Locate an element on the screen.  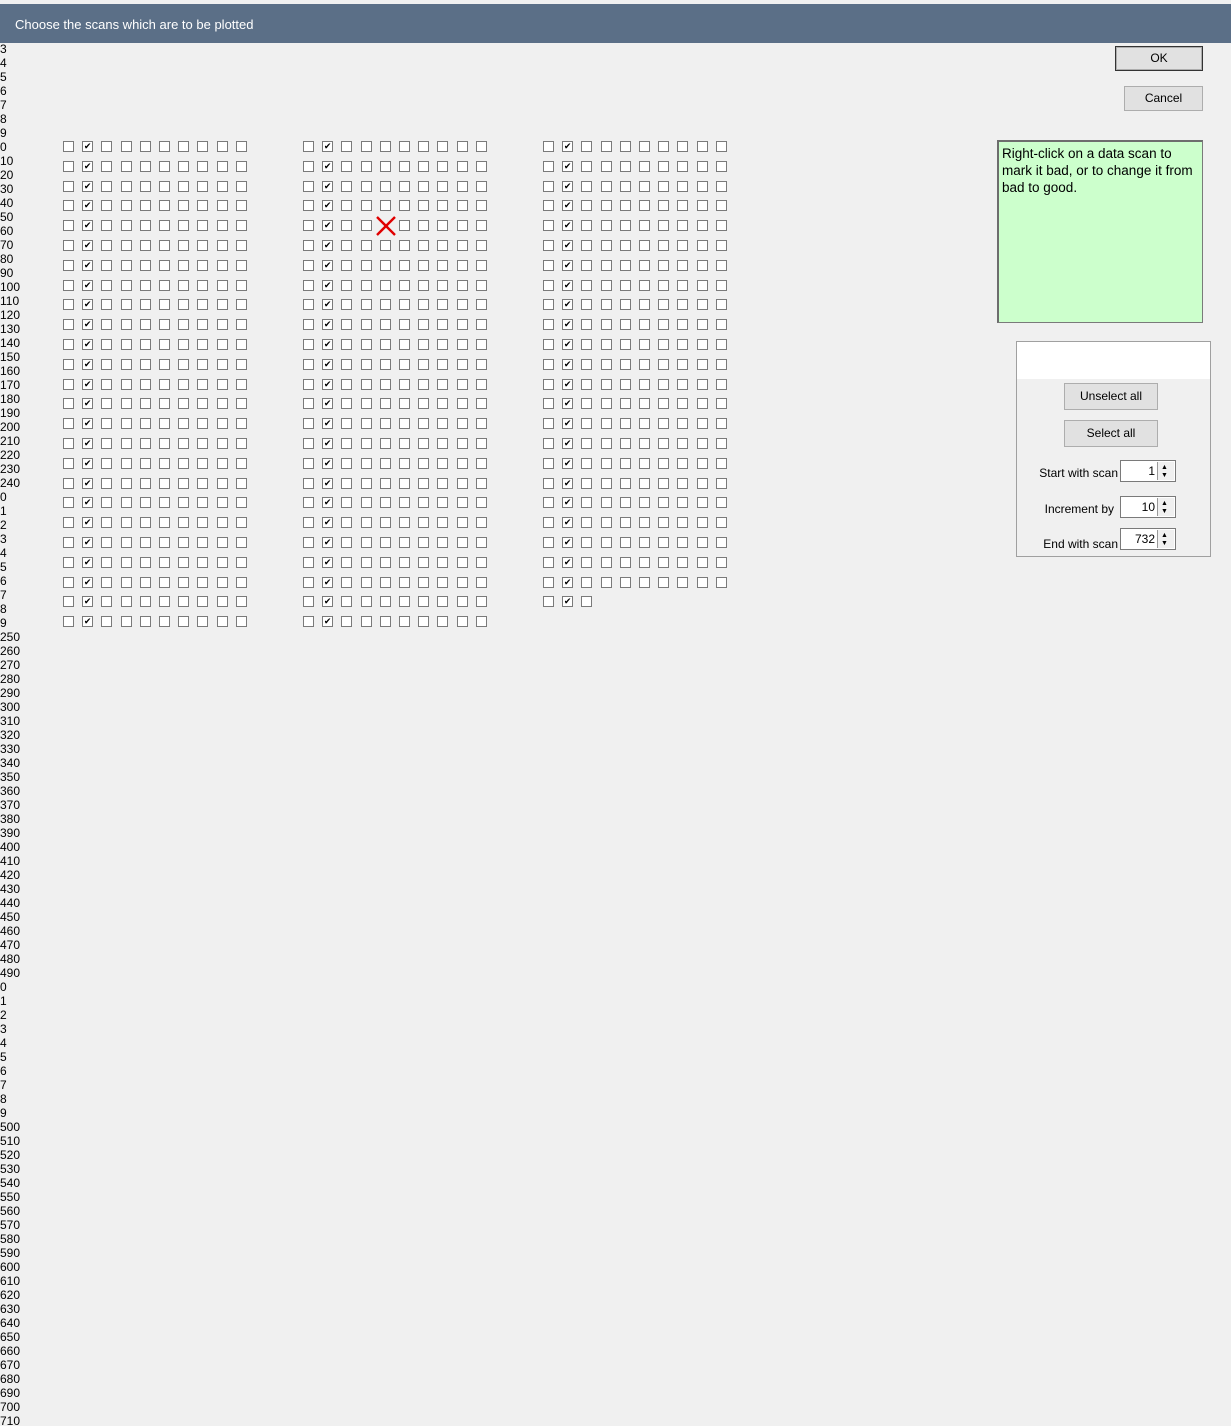
spinner-arrows-icon: ▲ ▼ is located at coordinates (1165, 507).